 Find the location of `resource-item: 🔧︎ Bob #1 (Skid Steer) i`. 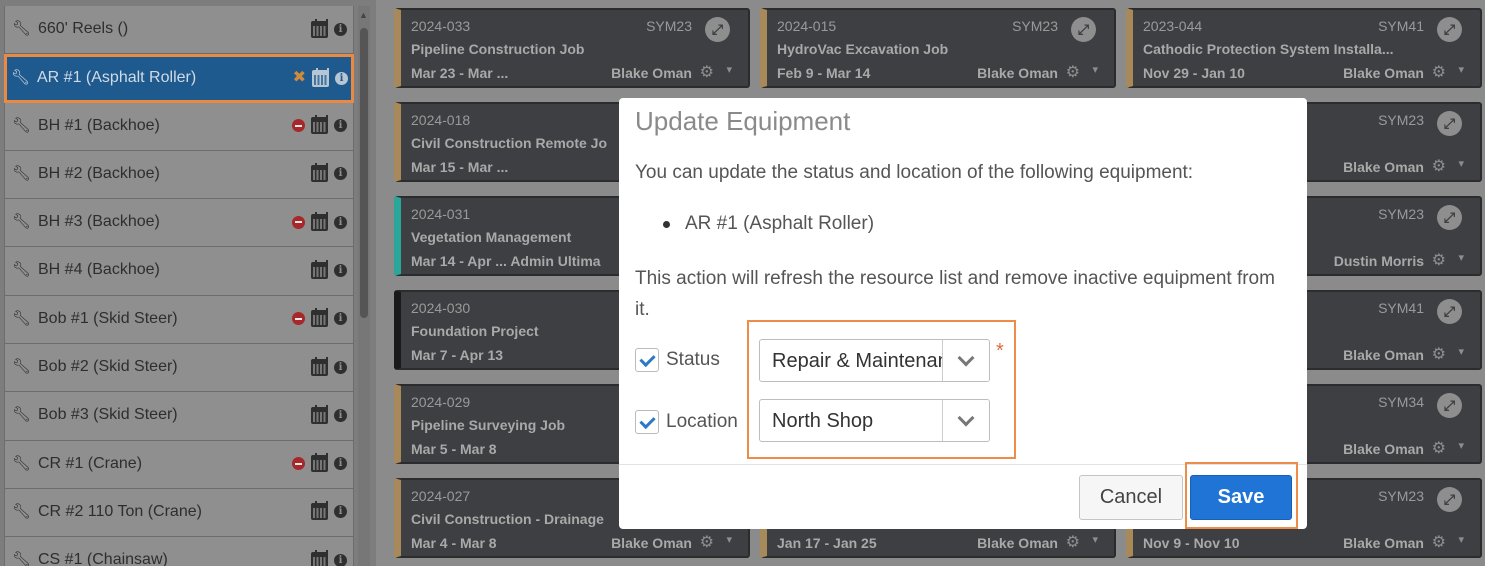

resource-item: 🔧︎ Bob #1 (Skid Steer) i is located at coordinates (179, 320).